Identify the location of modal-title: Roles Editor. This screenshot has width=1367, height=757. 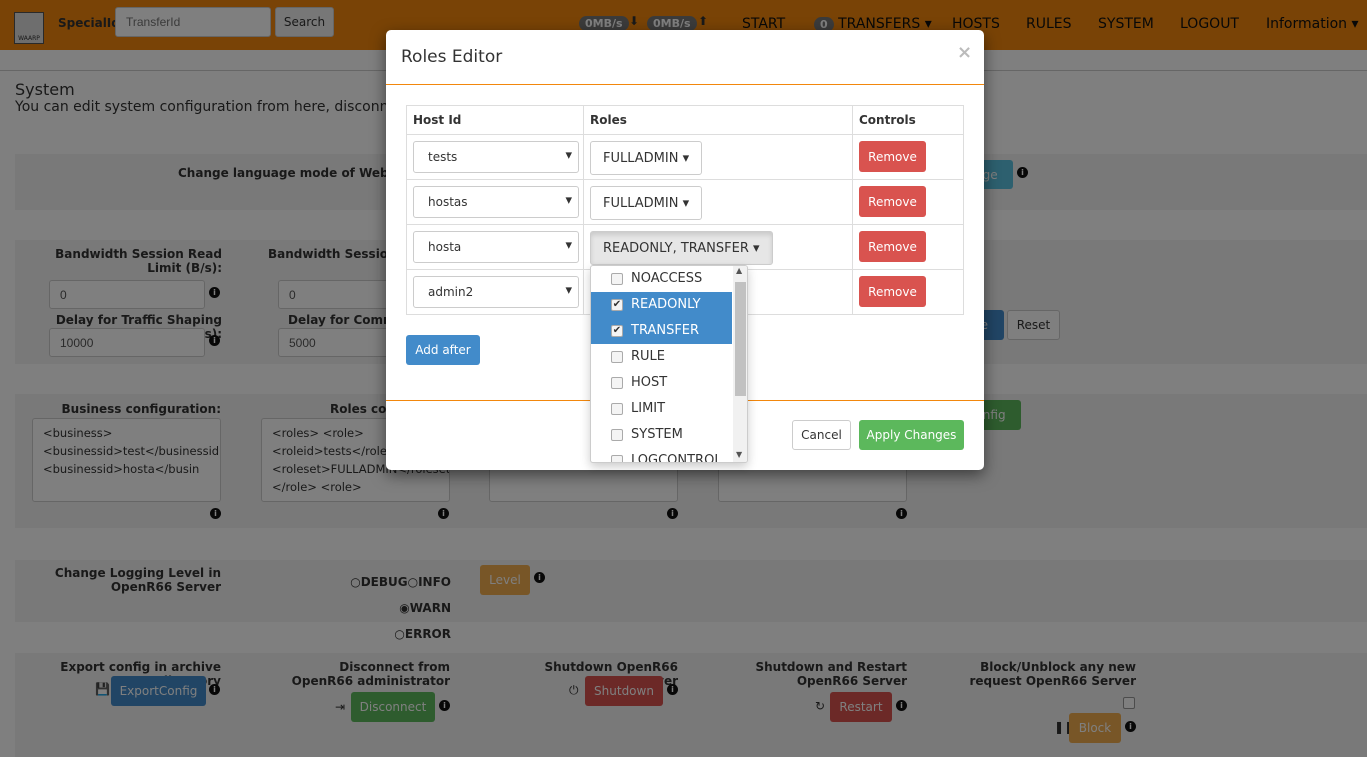
(452, 57).